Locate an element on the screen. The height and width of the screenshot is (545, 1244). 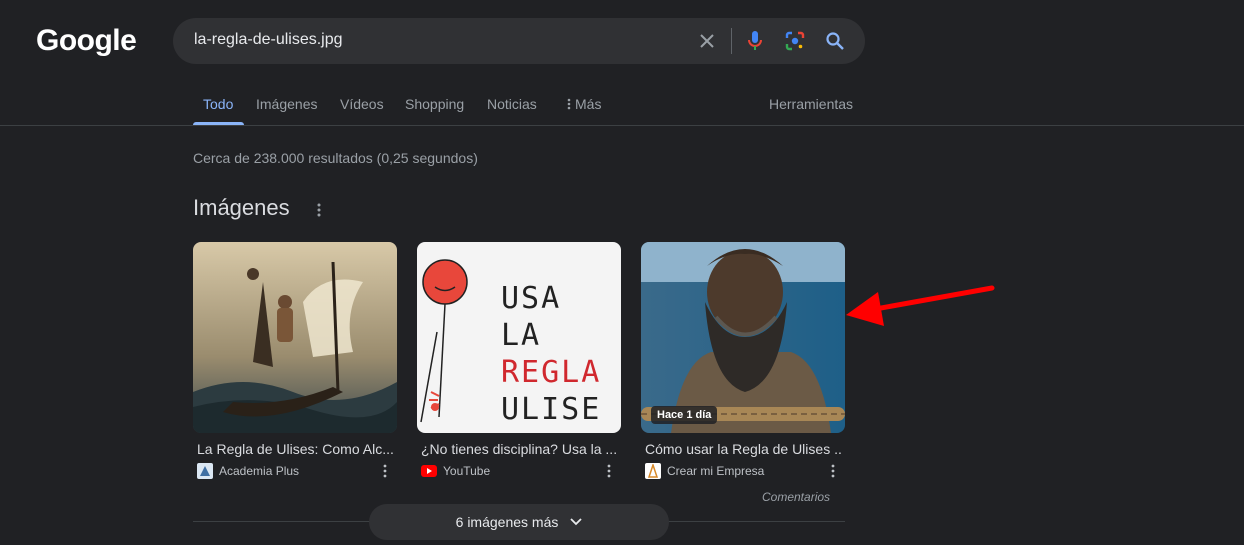
tab-mas: Más is located at coordinates (583, 104).